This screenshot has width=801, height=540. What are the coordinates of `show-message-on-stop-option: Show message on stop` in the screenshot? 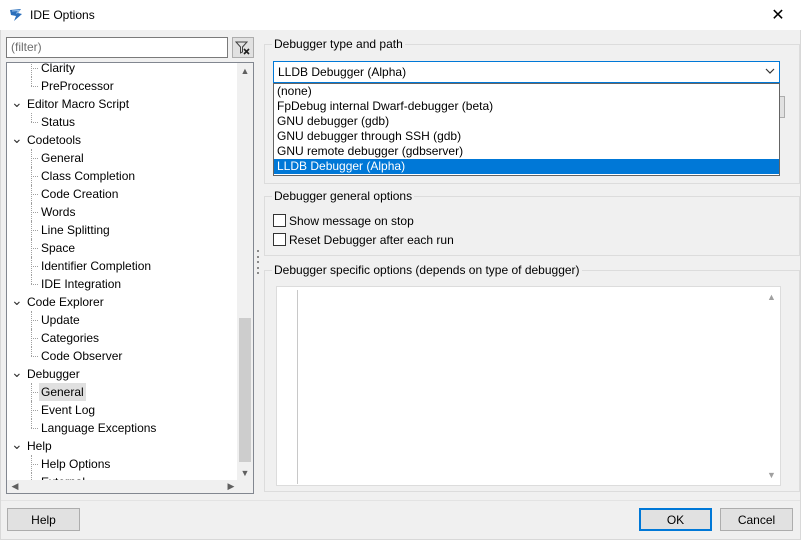 It's located at (343, 220).